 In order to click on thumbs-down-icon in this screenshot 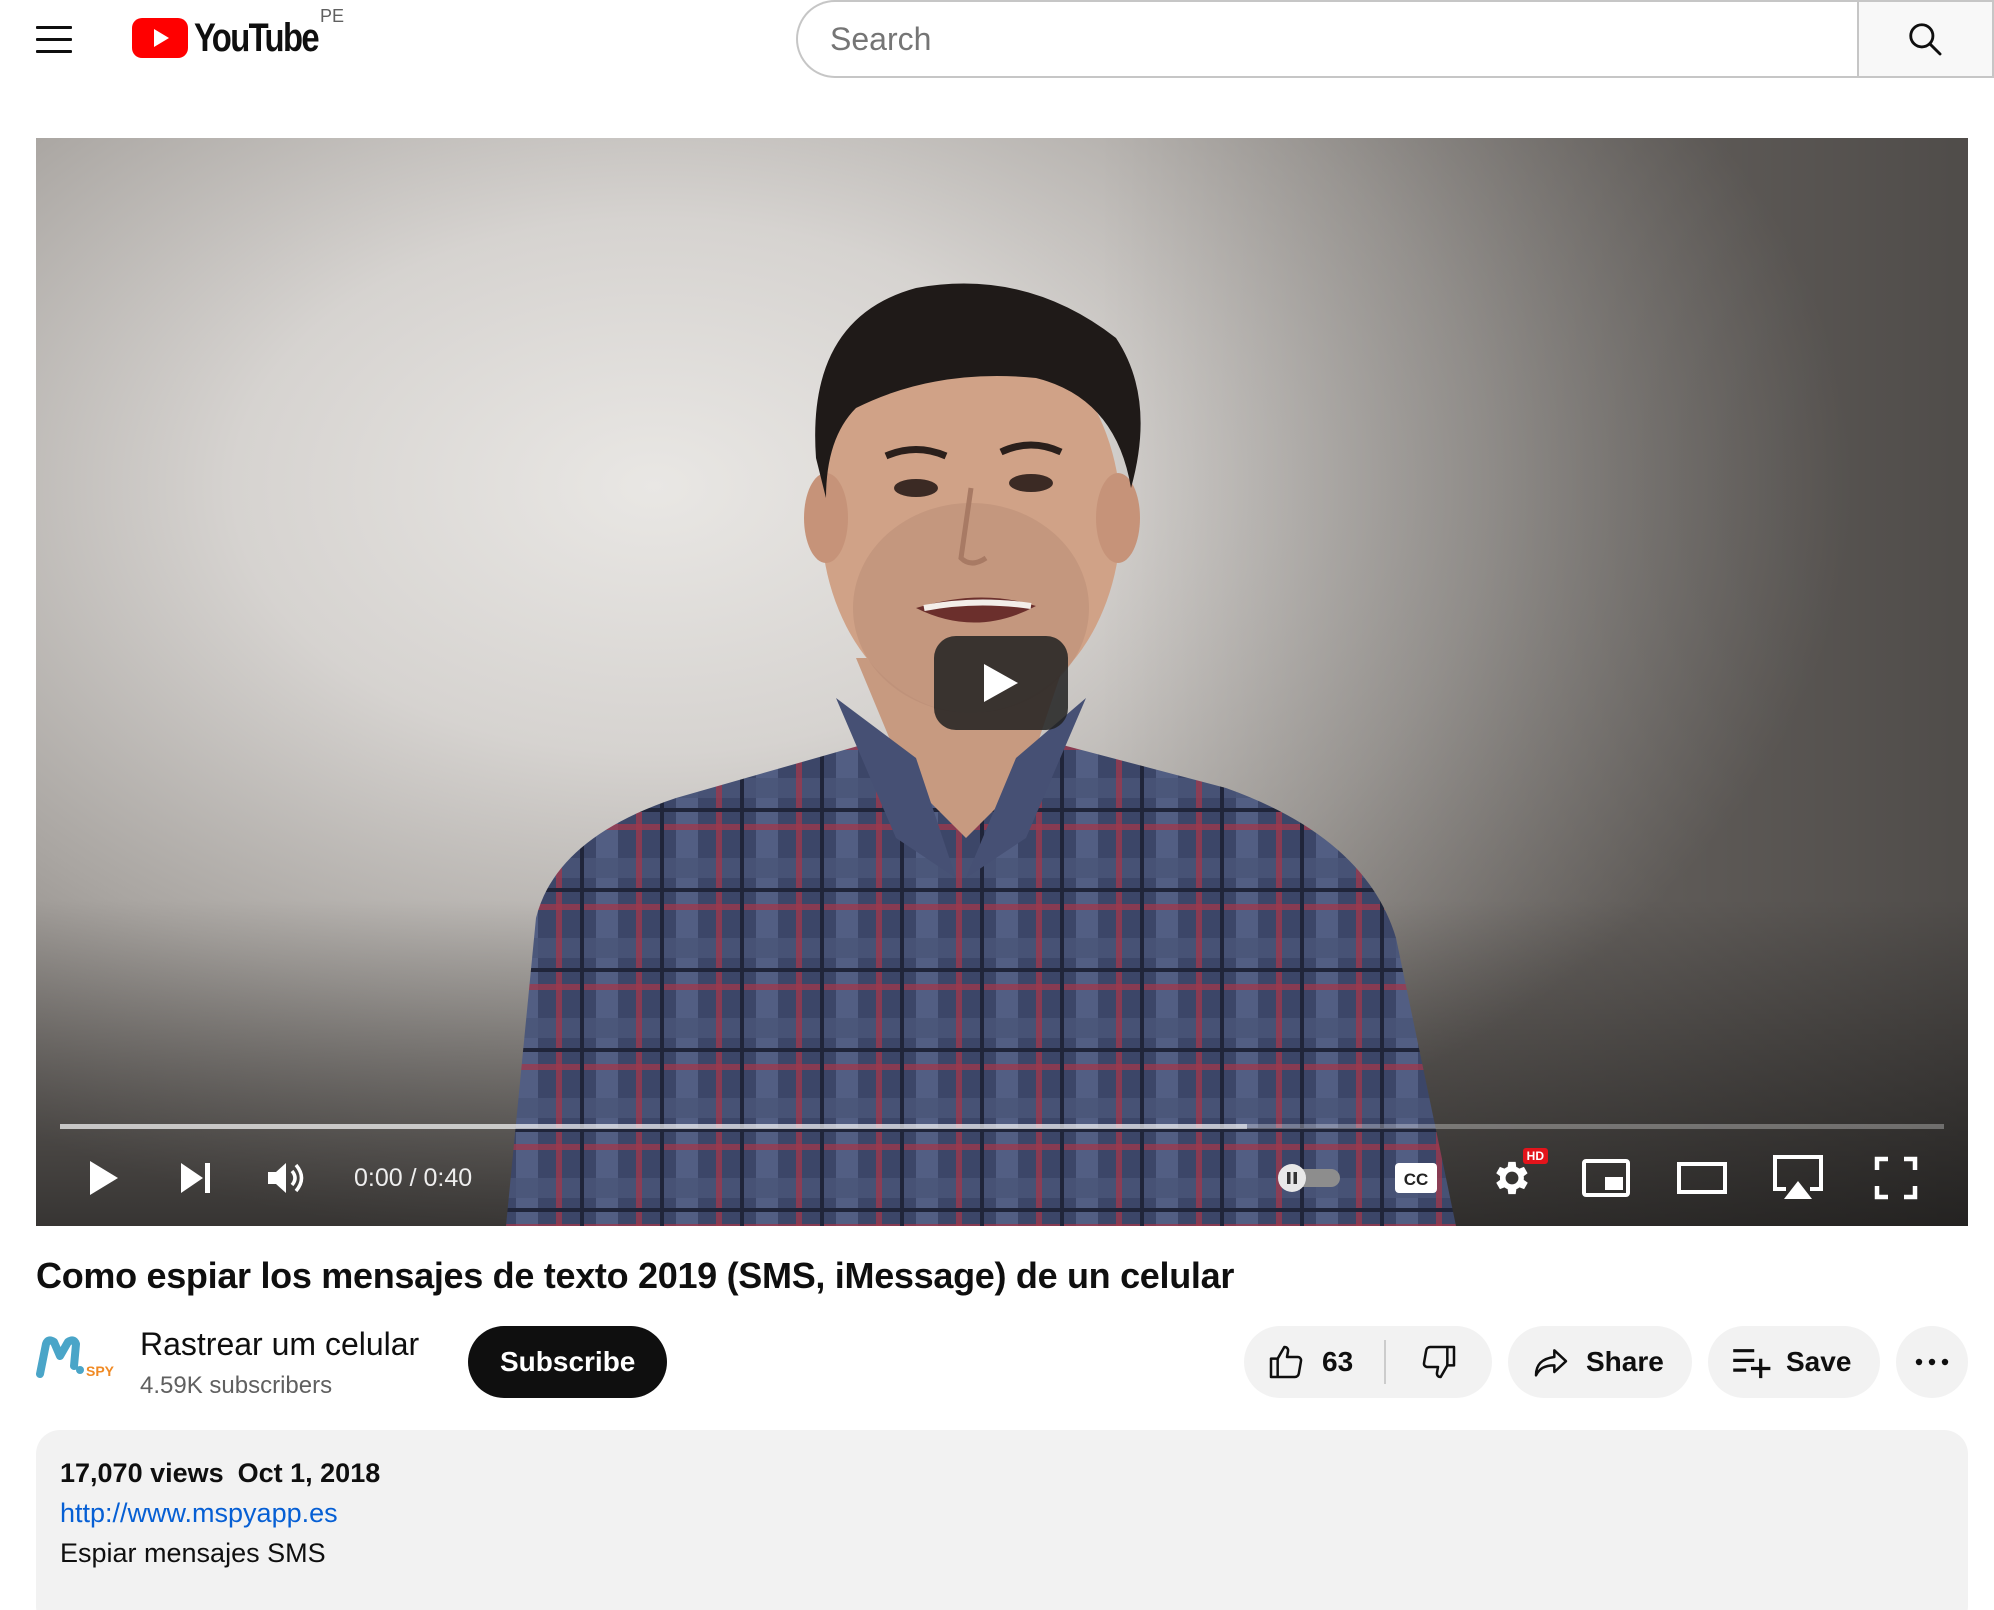, I will do `click(1439, 1362)`.